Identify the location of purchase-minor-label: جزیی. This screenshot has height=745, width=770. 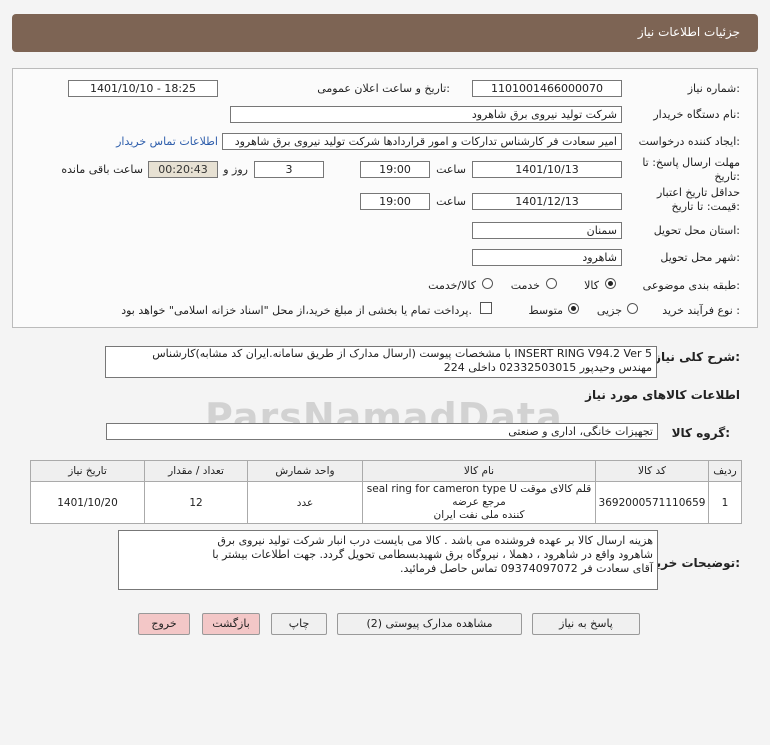
(609, 310).